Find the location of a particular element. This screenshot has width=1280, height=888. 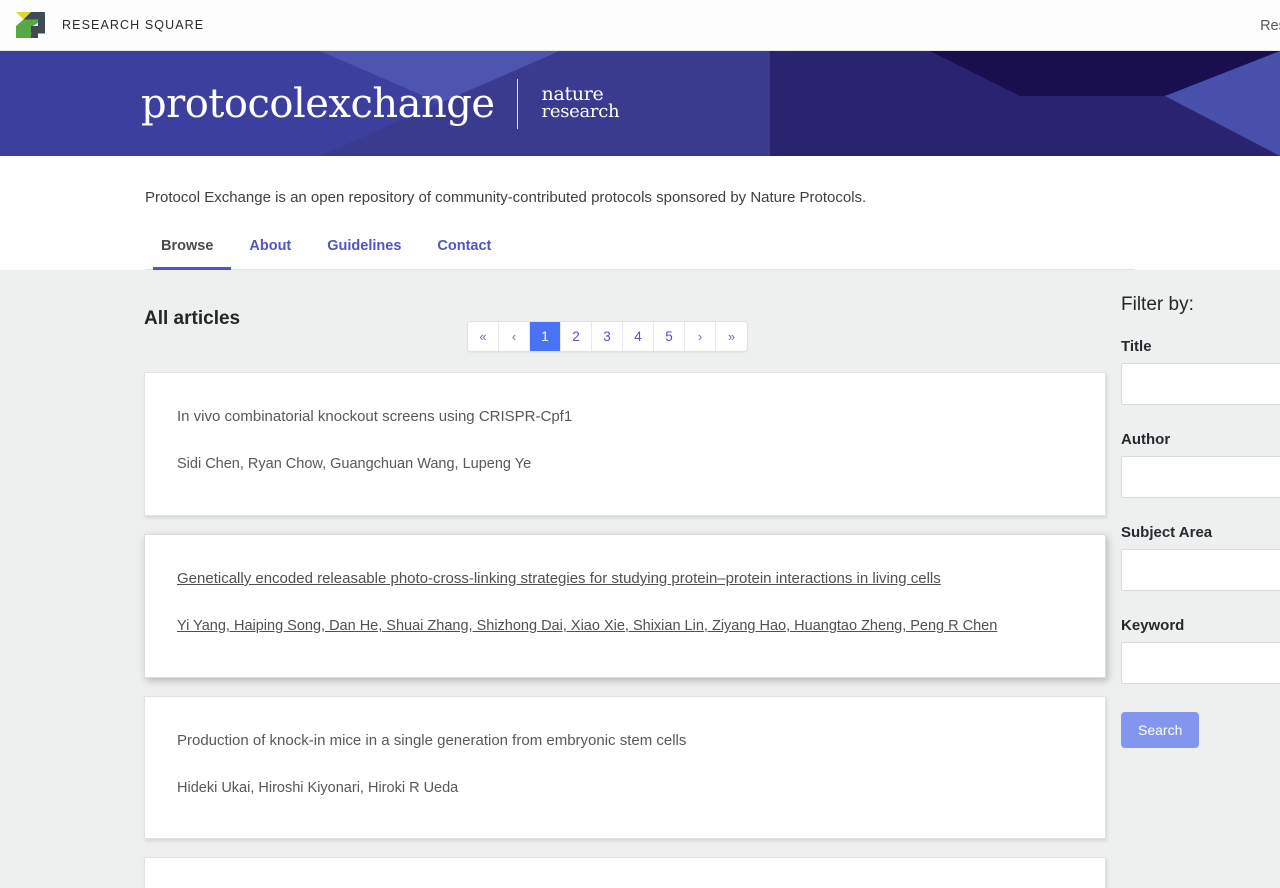

filter-label-keyword: Keyword is located at coordinates (1153, 625).